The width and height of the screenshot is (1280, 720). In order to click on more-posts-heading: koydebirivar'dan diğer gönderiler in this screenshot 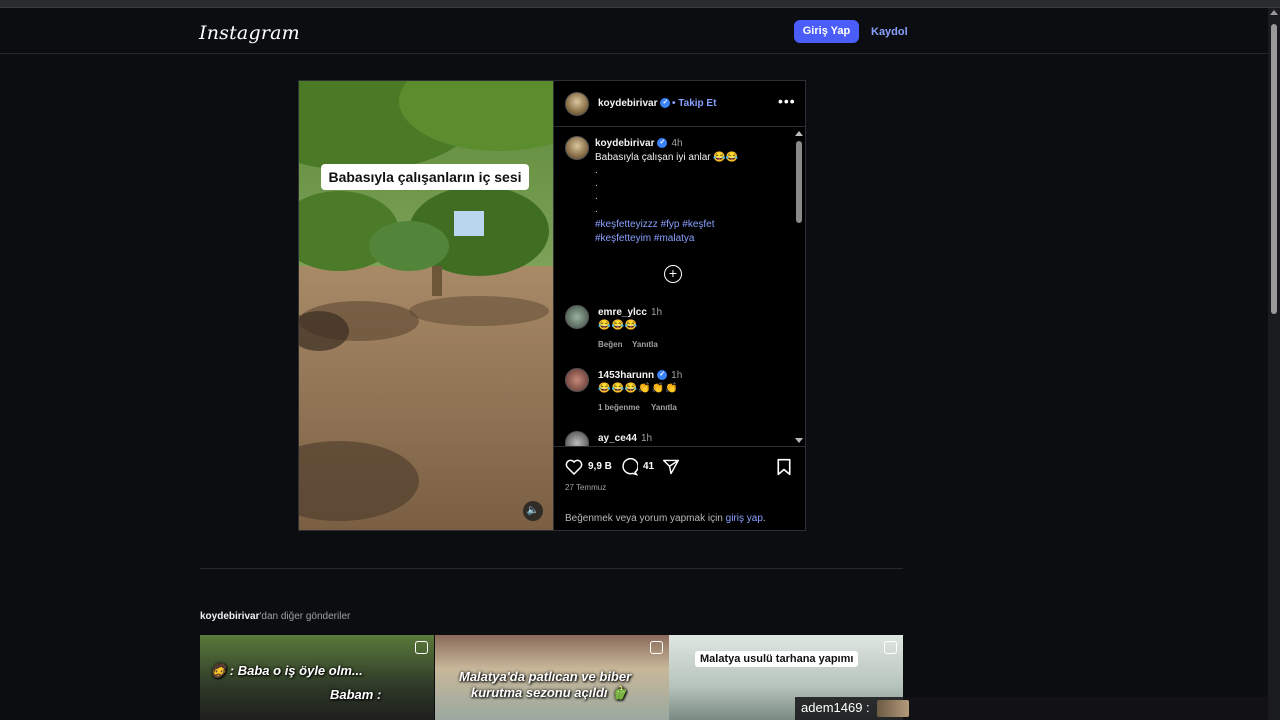, I will do `click(275, 616)`.